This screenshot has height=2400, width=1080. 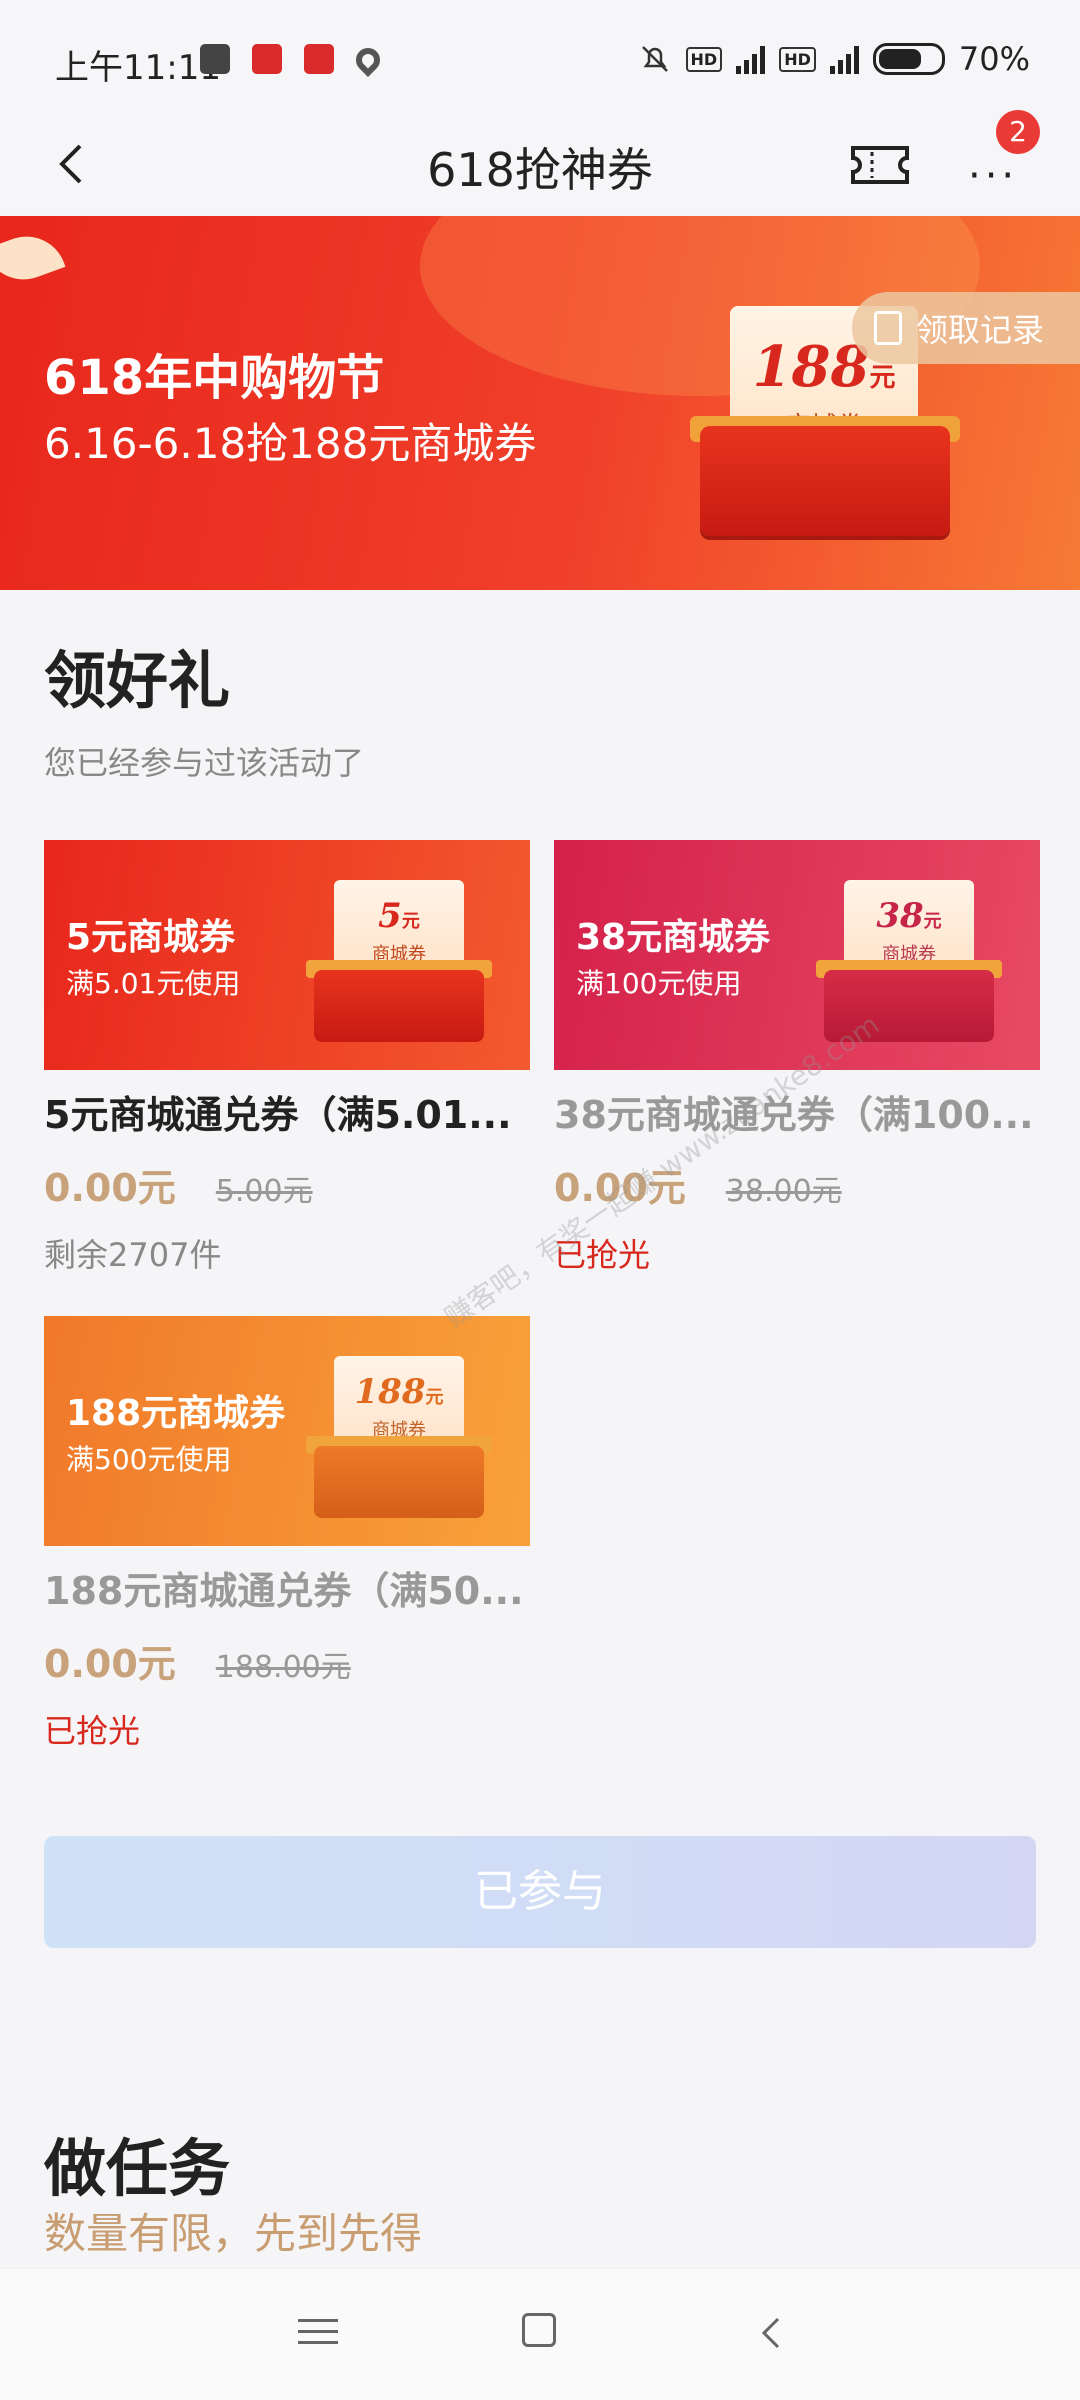 What do you see at coordinates (33, 258) in the screenshot?
I see `ribbon-decoration` at bounding box center [33, 258].